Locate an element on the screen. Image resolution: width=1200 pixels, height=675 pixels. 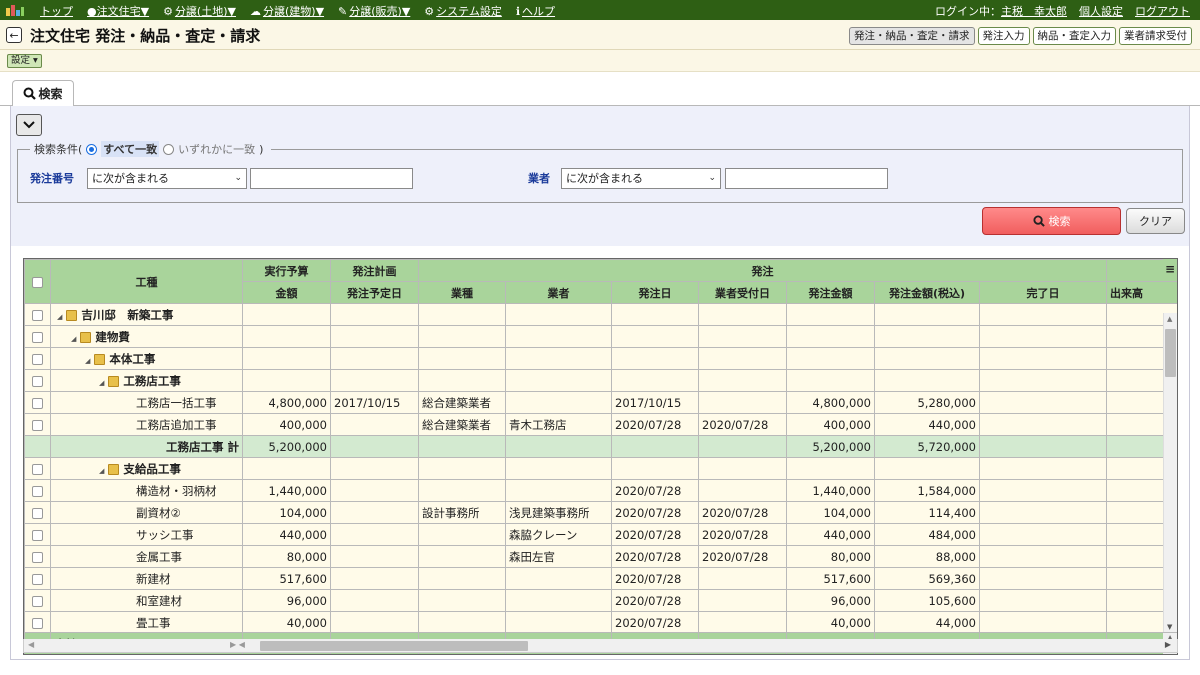
column-header-progress: 出来高 is located at coordinates (1141, 292).